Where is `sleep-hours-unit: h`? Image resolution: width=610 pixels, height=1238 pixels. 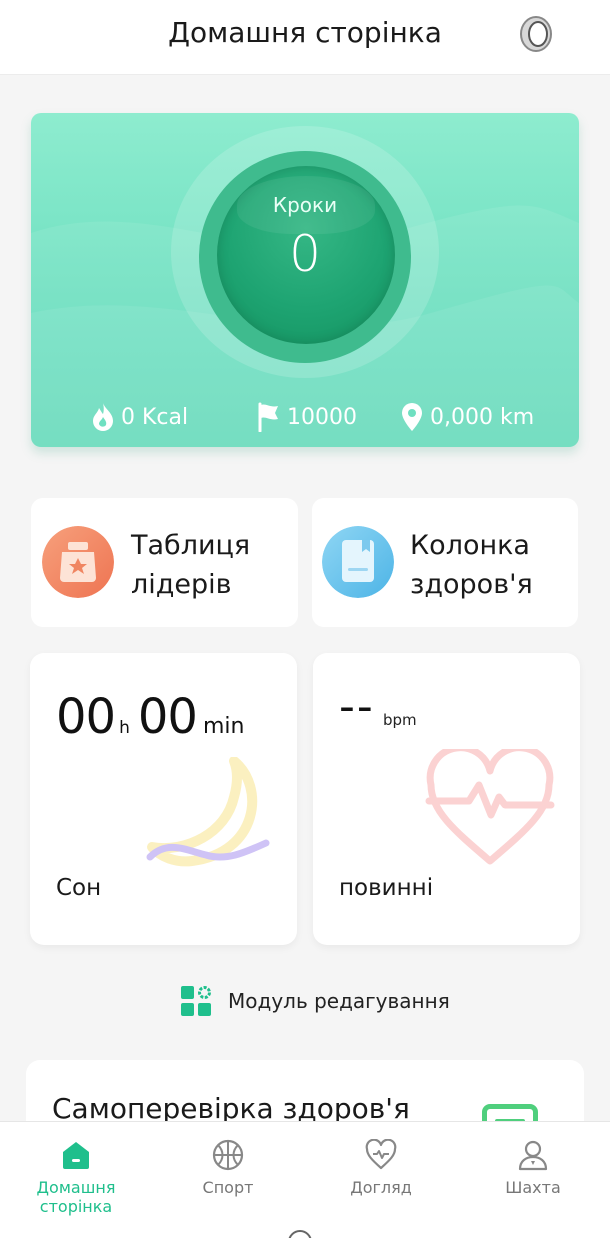
sleep-hours-unit: h is located at coordinates (124, 728).